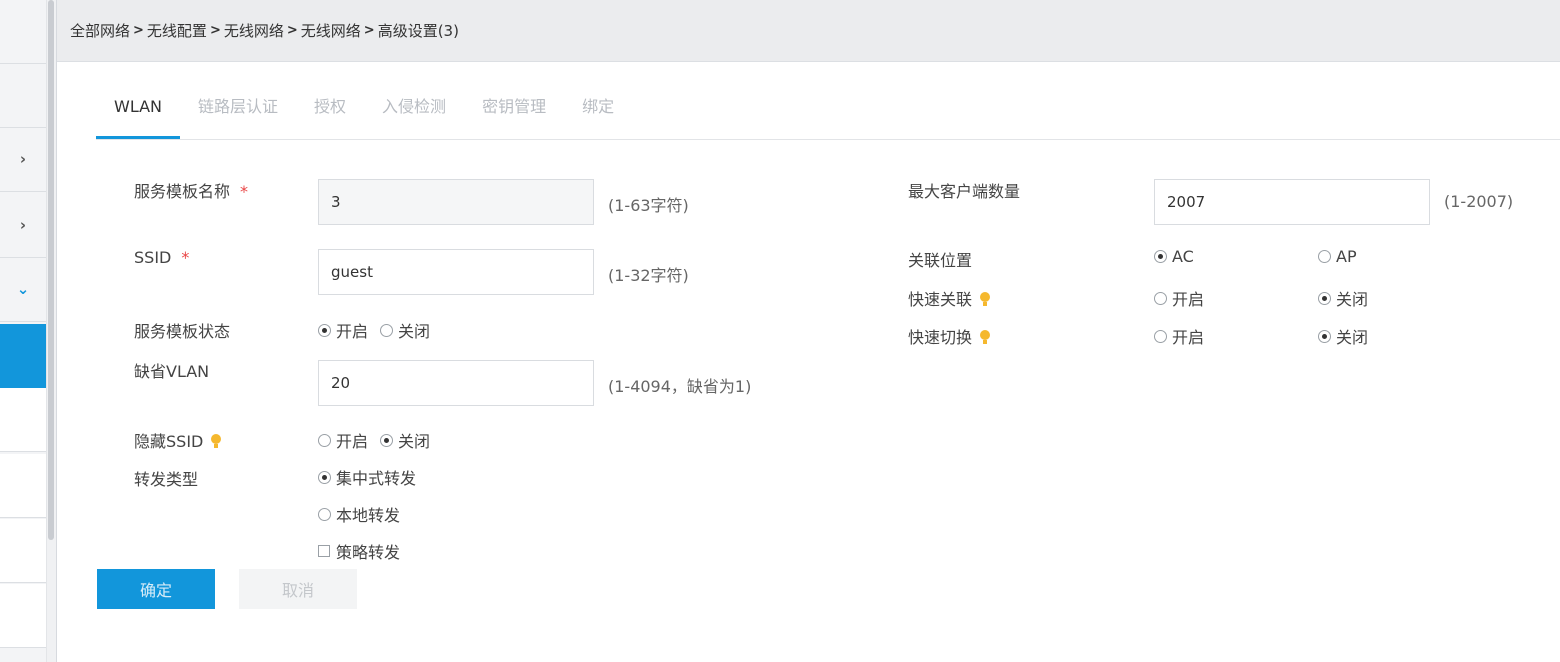  What do you see at coordinates (808, 31) in the screenshot?
I see `breadcrumb: 全部网络 > 无线配置 > 无线网络 > 无线网络 > 高级设置(3)` at bounding box center [808, 31].